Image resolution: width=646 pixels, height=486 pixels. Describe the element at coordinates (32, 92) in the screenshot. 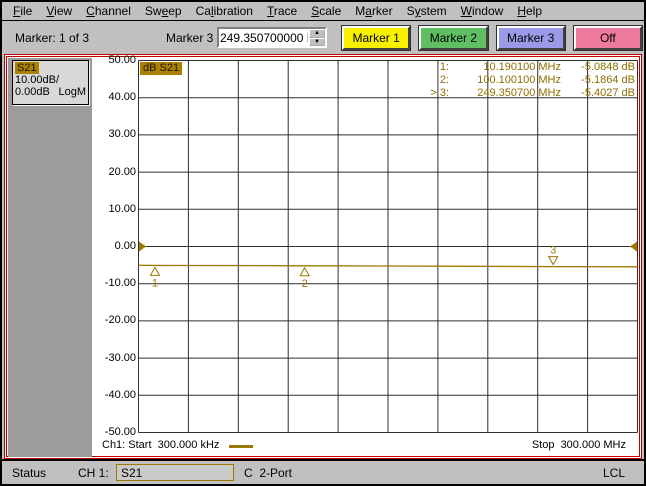

I see `trace-reference: 0.00dB` at that location.